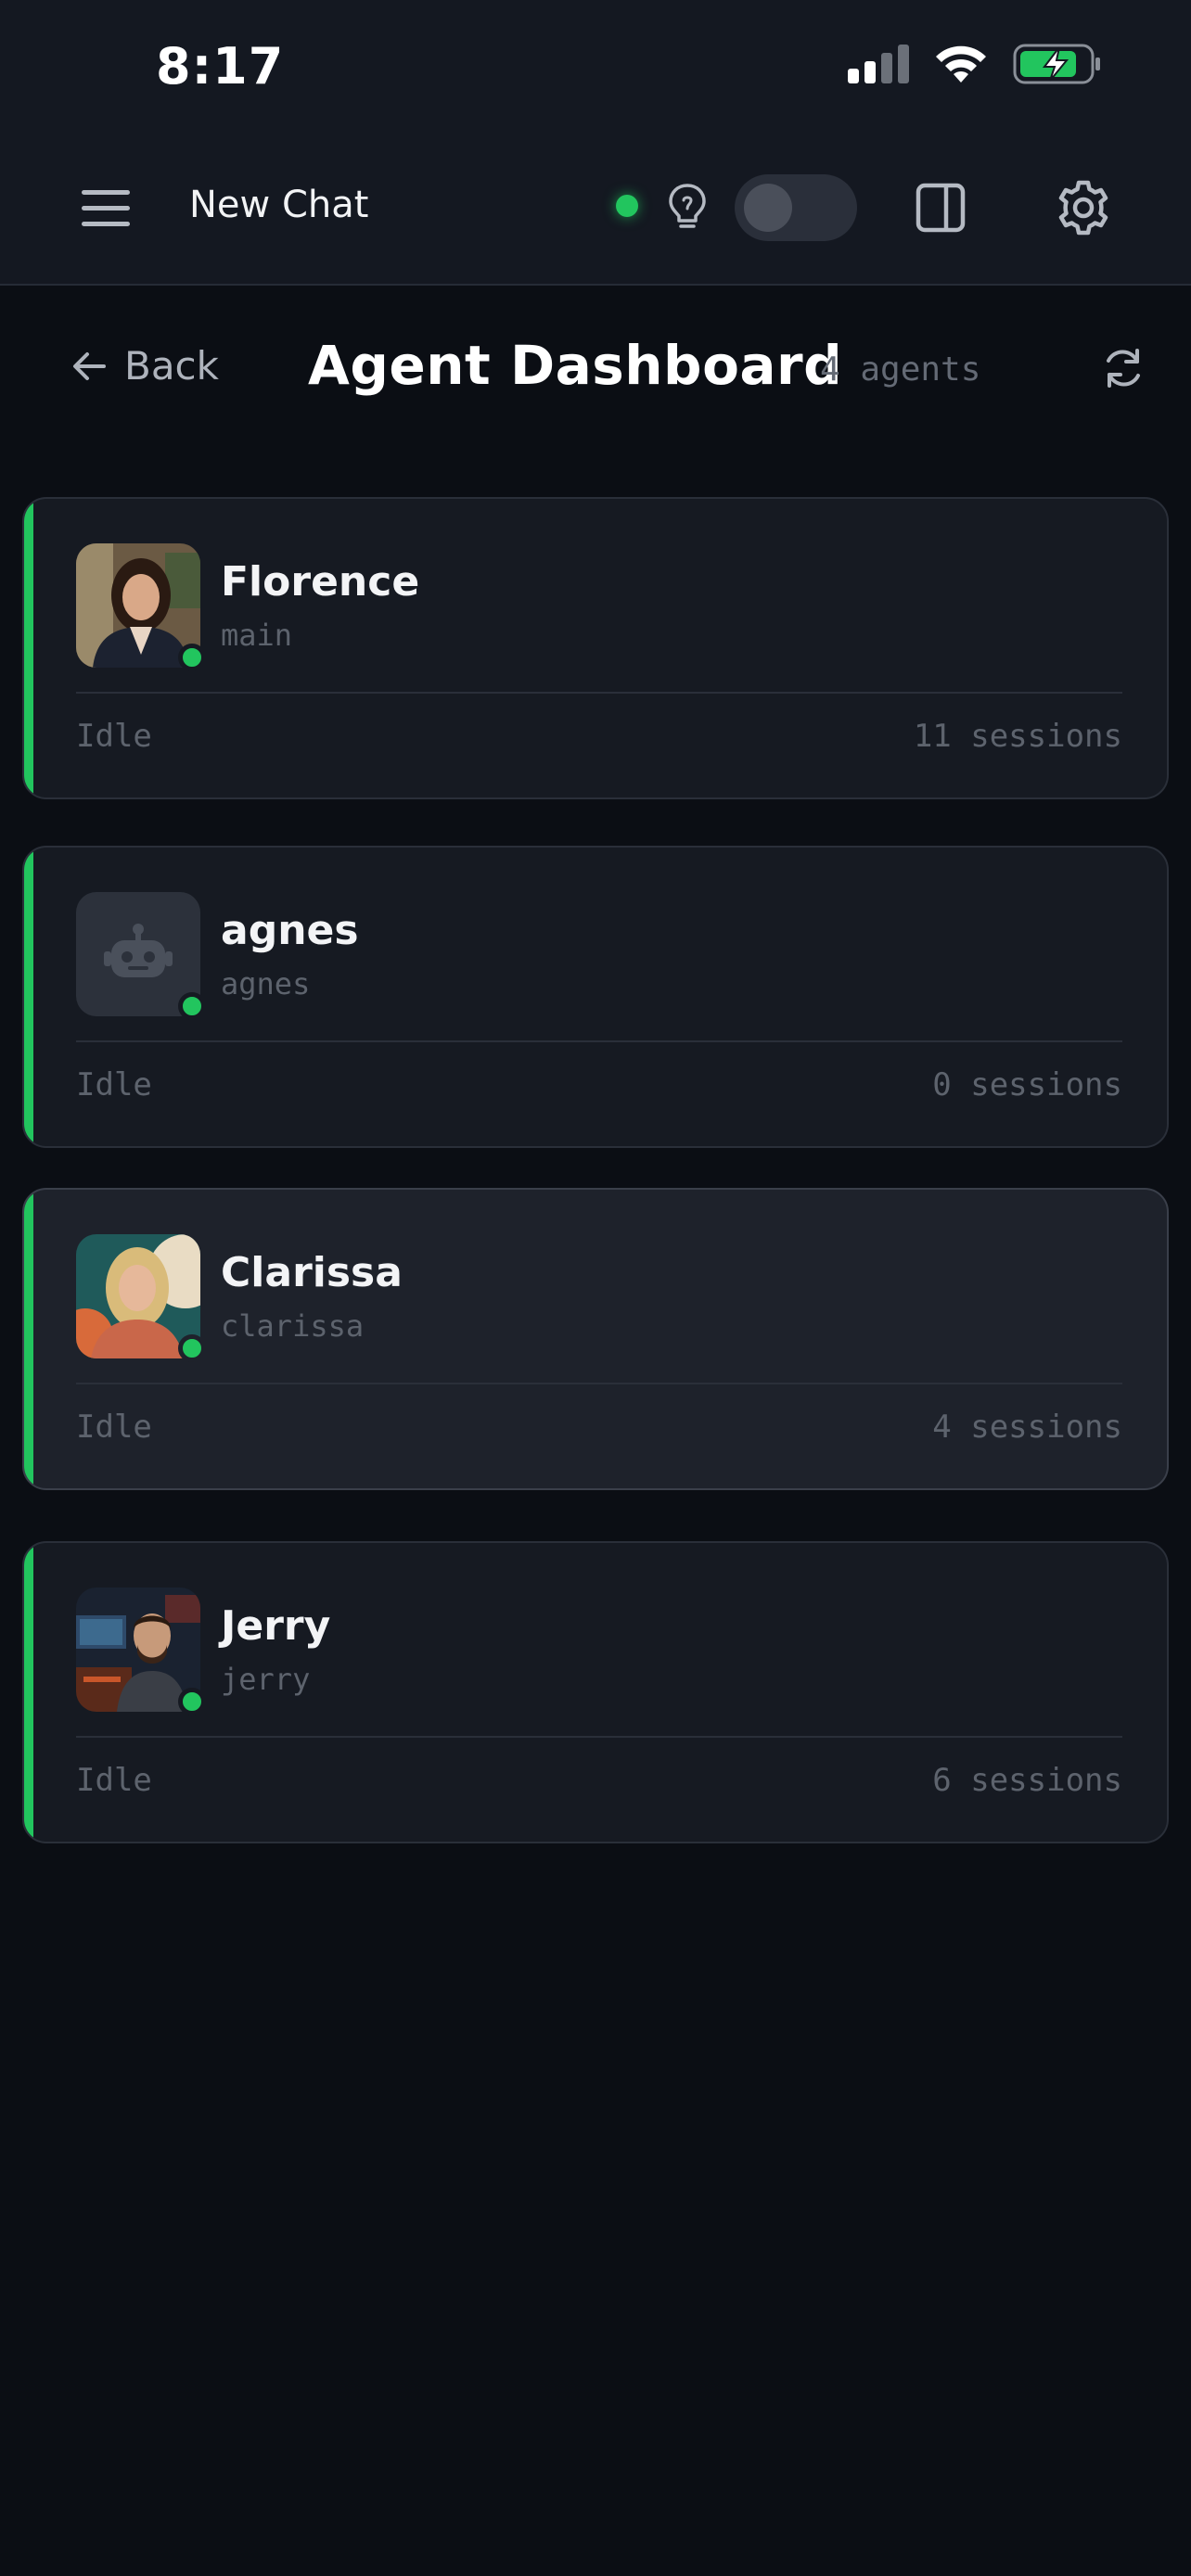  I want to click on status-bar: 8:17, so click(595, 69).